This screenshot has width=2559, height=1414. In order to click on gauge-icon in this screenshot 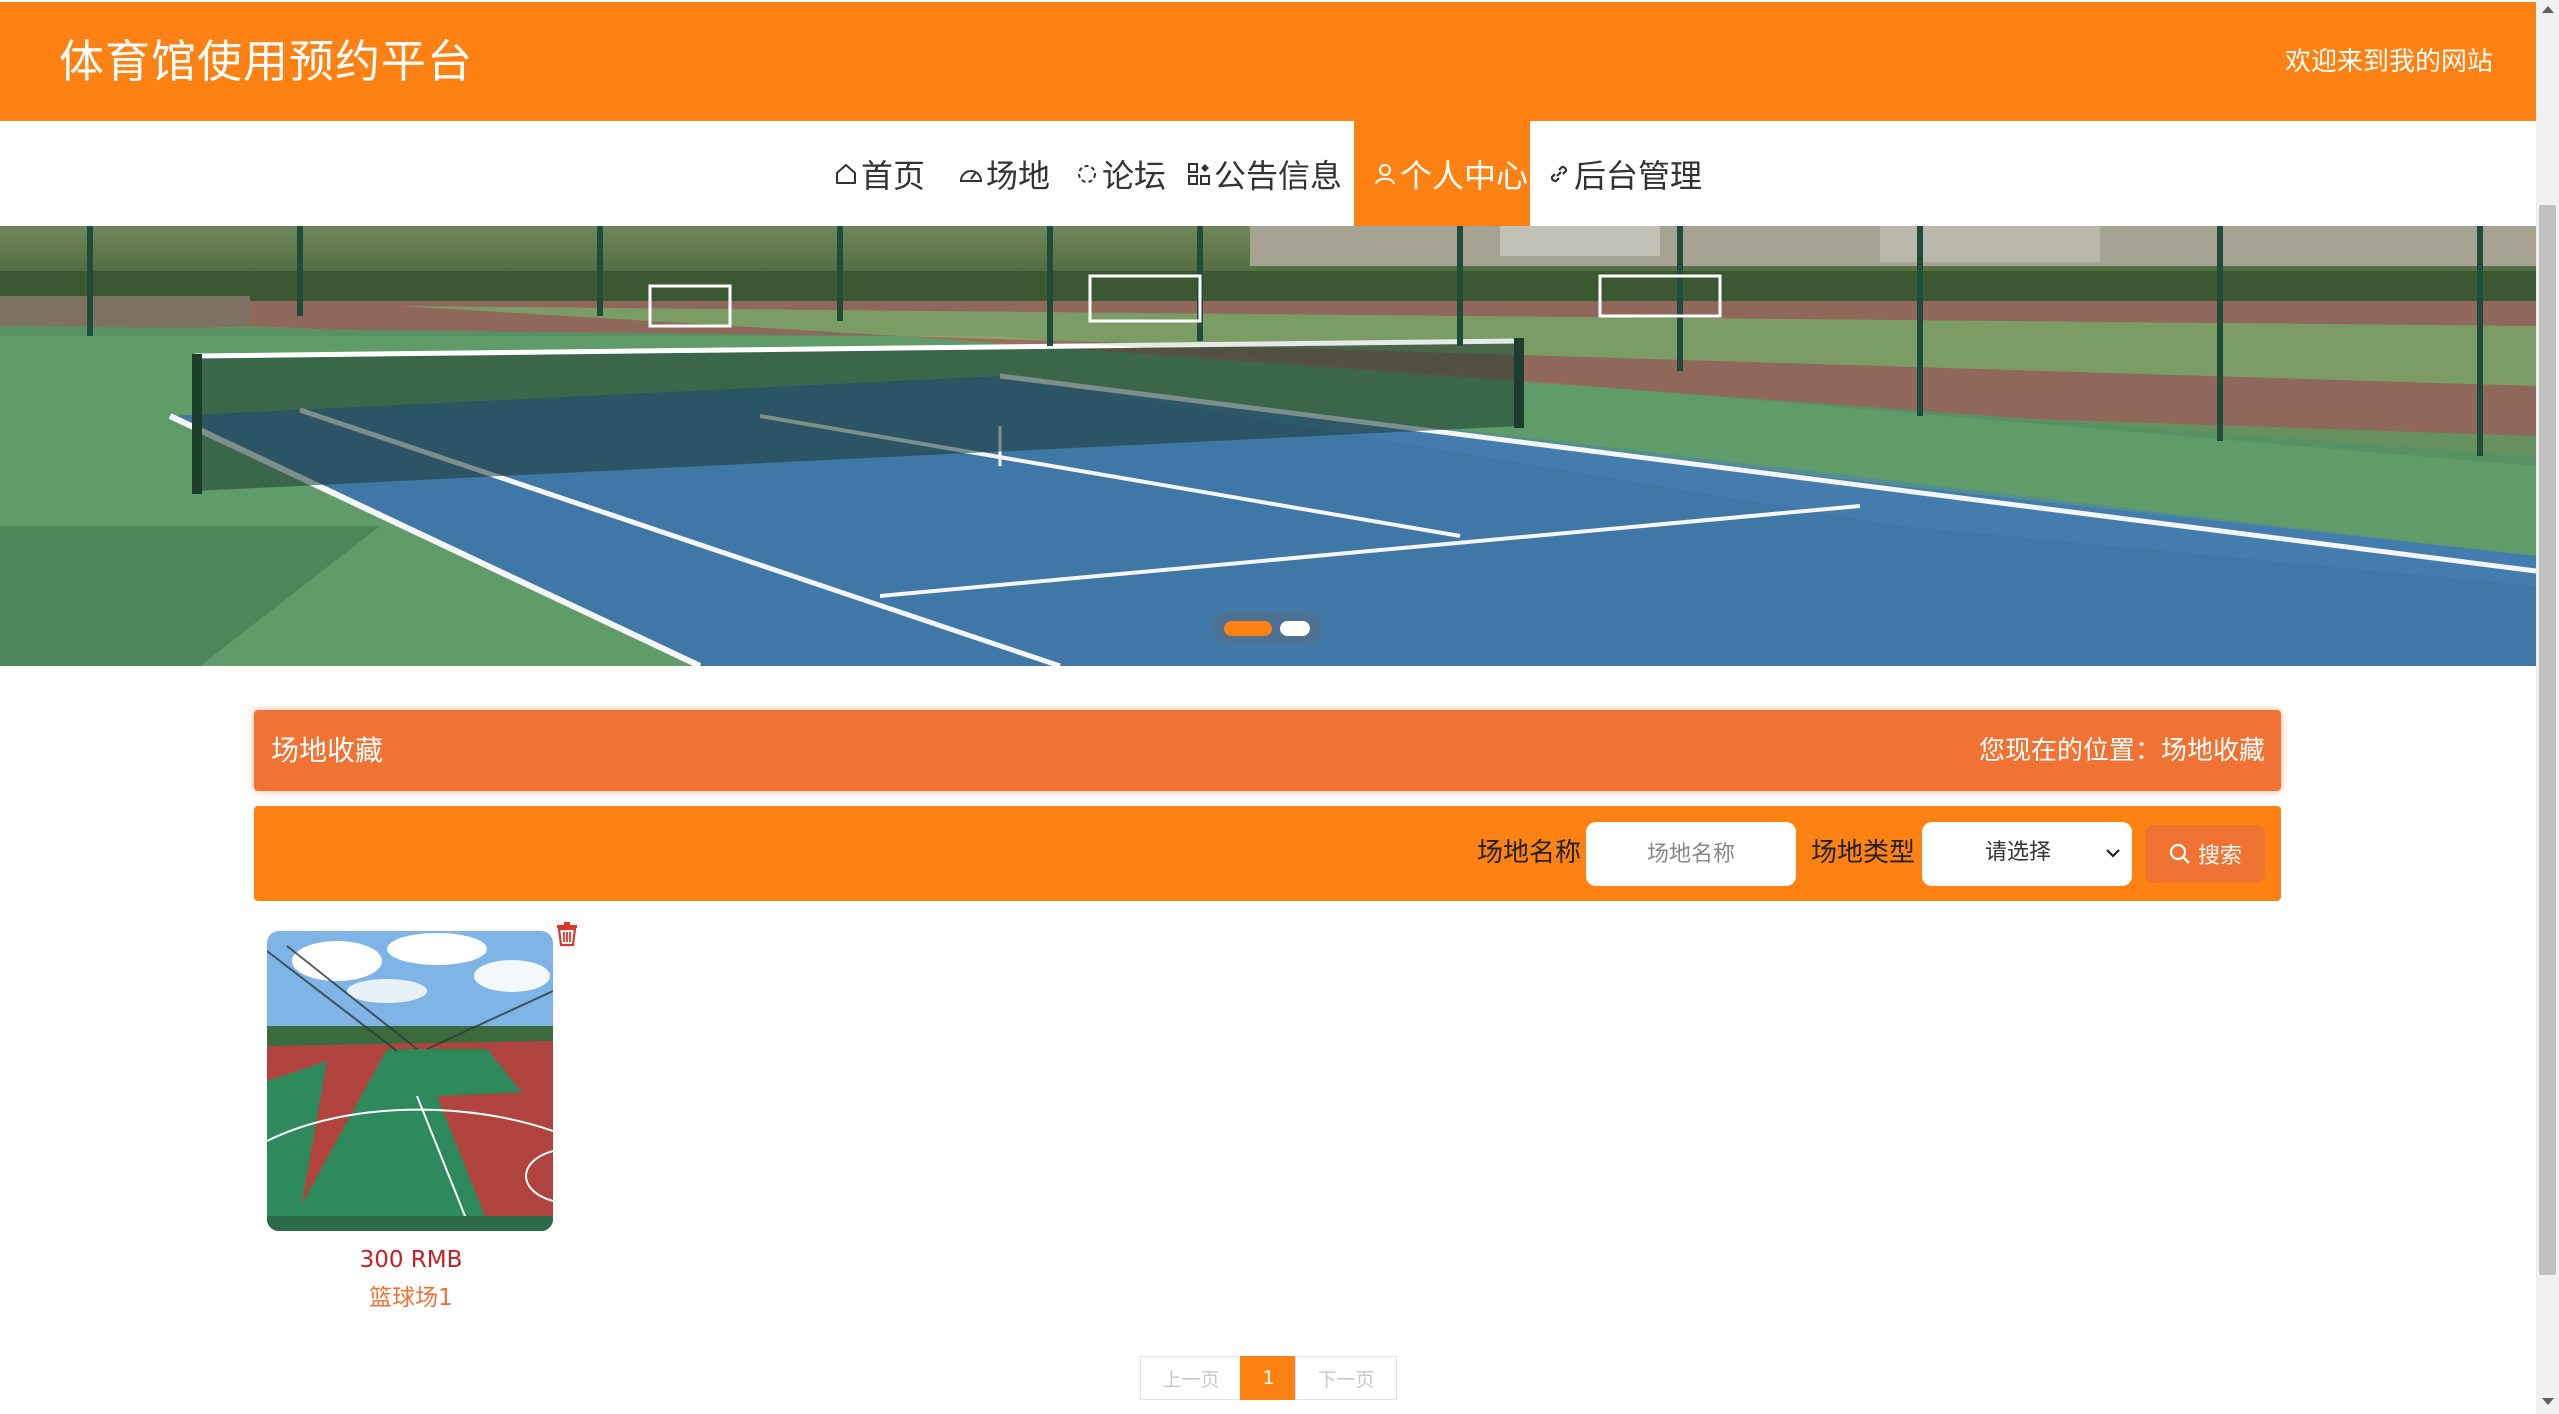, I will do `click(971, 174)`.